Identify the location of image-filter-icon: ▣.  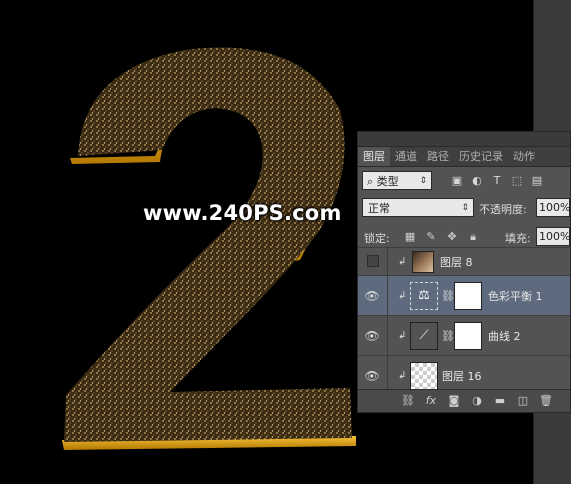
(457, 181).